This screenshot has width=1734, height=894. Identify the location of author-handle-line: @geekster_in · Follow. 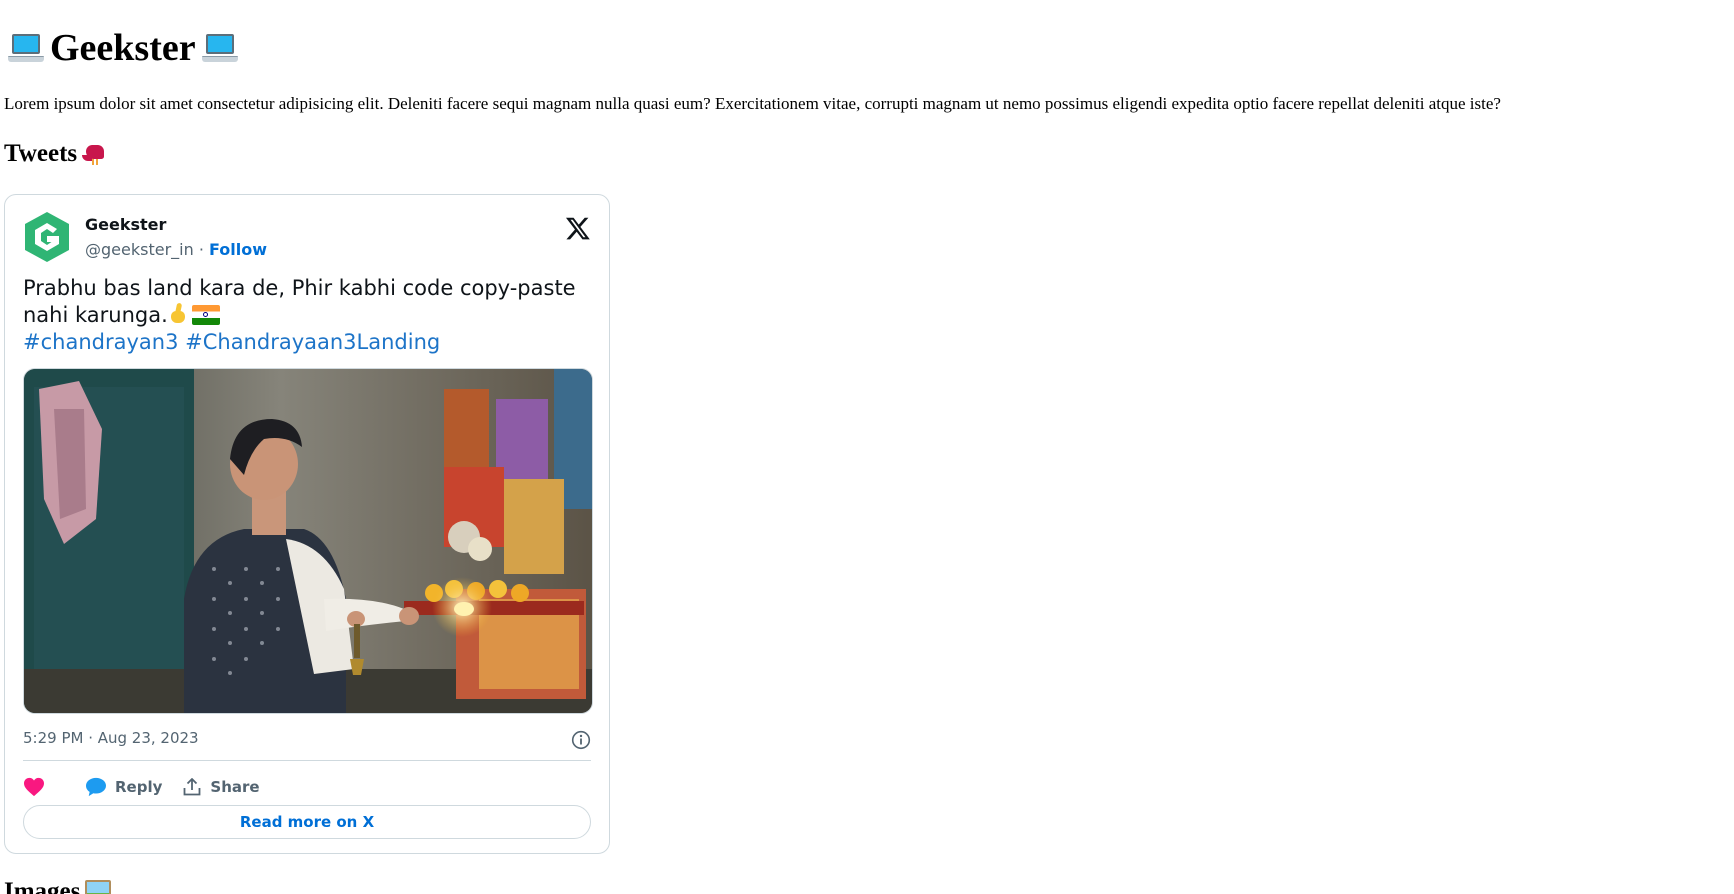
(176, 249).